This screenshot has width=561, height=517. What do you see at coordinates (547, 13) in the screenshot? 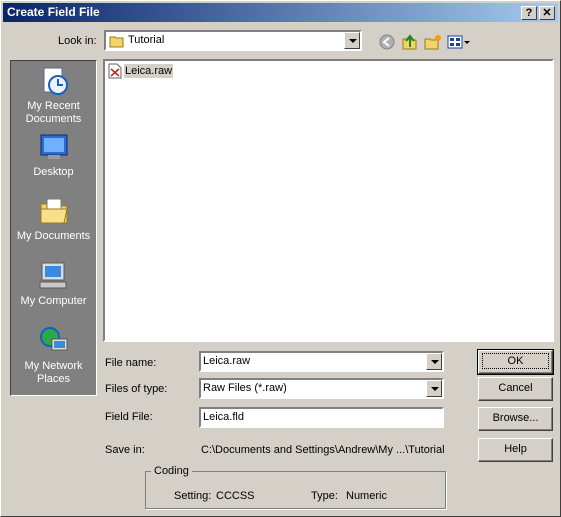
I see `close-button: ✕` at bounding box center [547, 13].